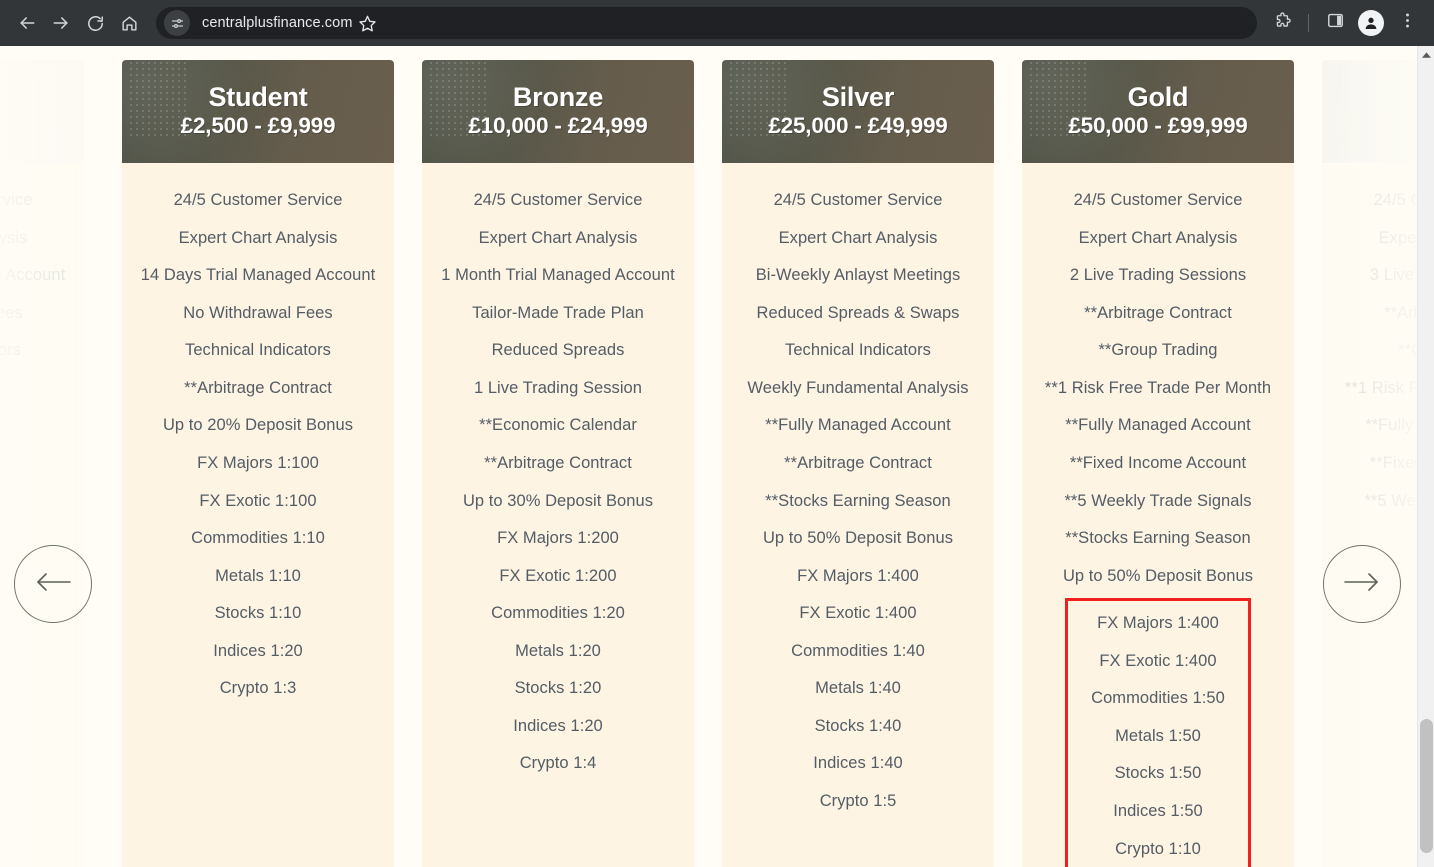 Image resolution: width=1434 pixels, height=867 pixels. I want to click on feature-item: Commodities 1:10, so click(258, 538).